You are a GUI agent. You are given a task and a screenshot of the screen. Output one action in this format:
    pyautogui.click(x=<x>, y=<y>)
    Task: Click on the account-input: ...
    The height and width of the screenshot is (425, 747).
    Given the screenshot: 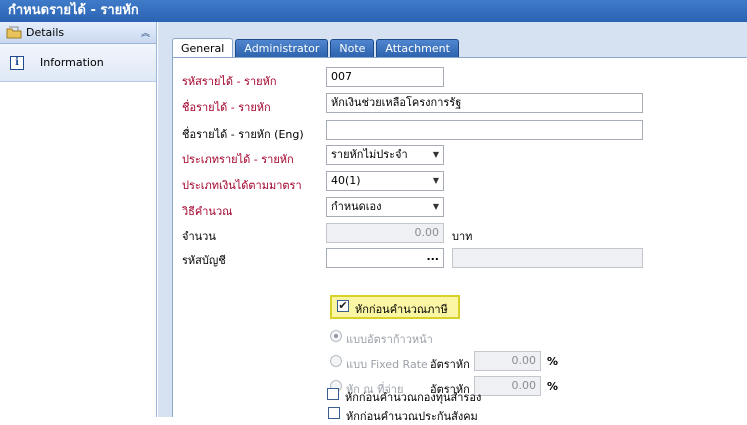 What is the action you would take?
    pyautogui.click(x=385, y=258)
    